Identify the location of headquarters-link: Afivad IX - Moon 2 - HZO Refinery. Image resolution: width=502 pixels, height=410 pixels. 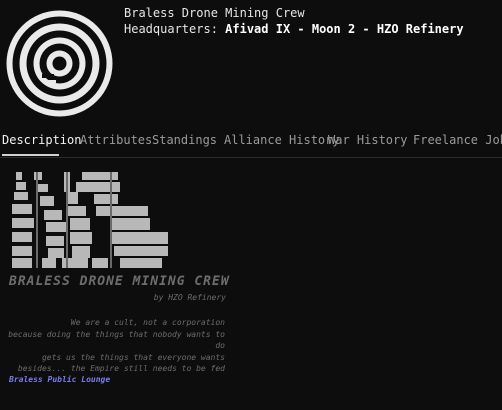
(344, 29).